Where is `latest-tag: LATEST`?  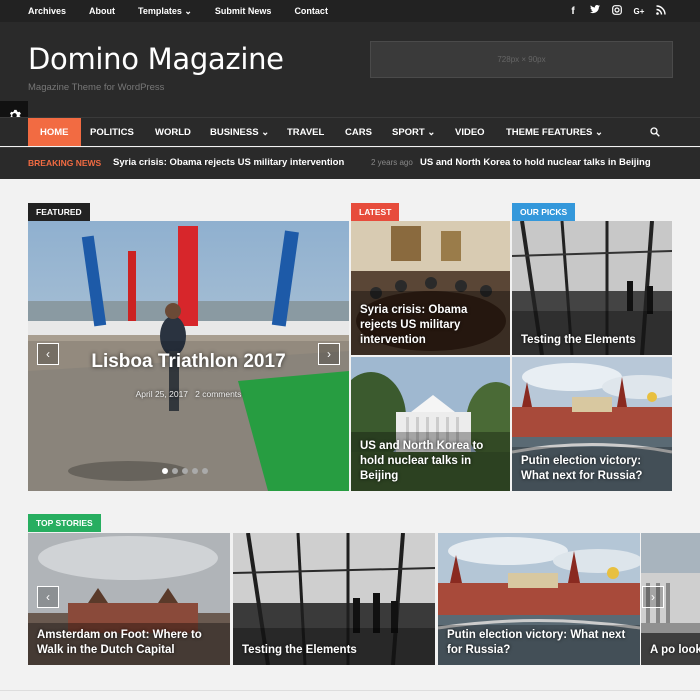 latest-tag: LATEST is located at coordinates (375, 212).